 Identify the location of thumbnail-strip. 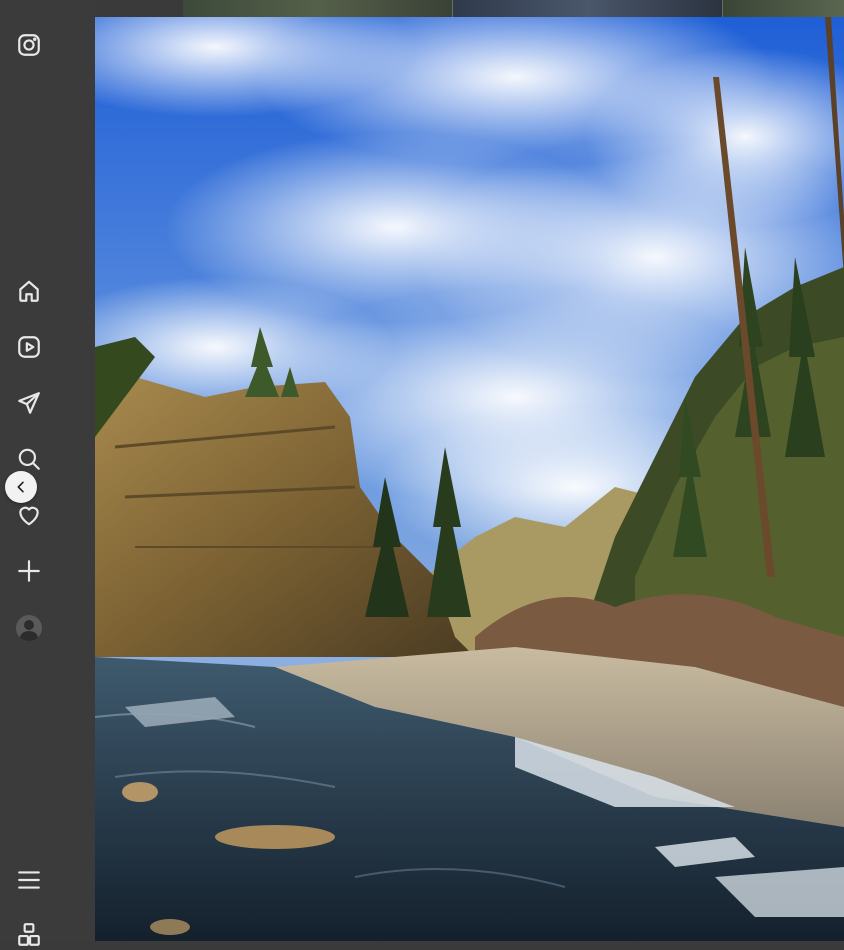
(513, 8).